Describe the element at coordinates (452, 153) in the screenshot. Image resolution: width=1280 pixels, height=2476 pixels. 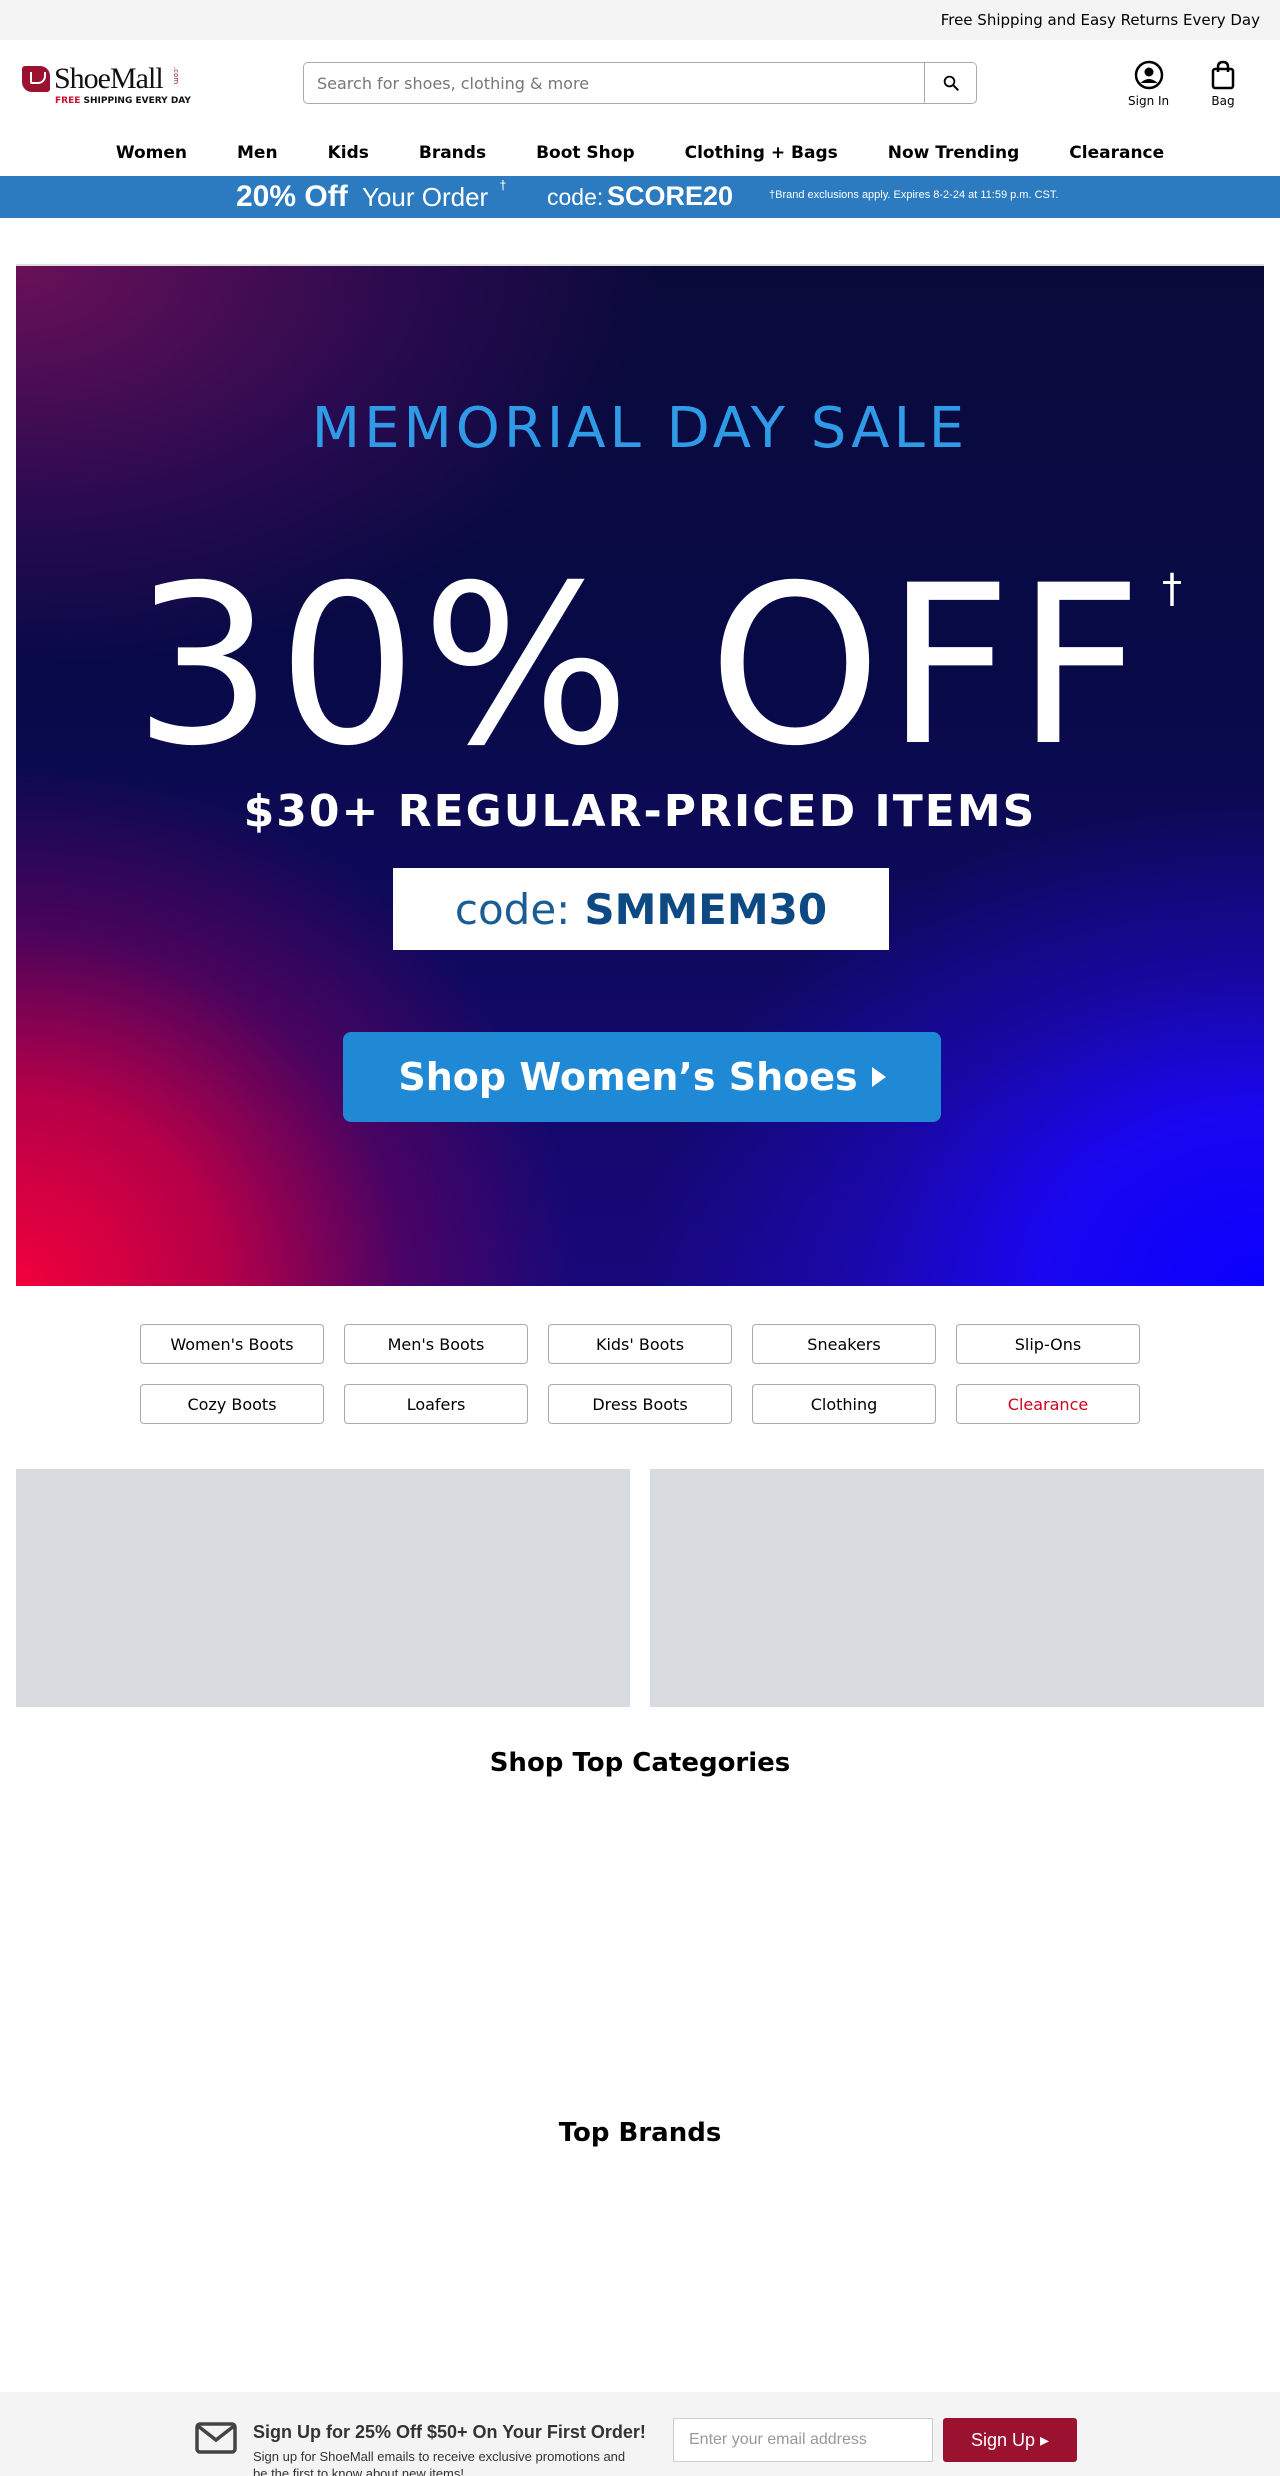
I see `nav-item-brands: Brands` at that location.